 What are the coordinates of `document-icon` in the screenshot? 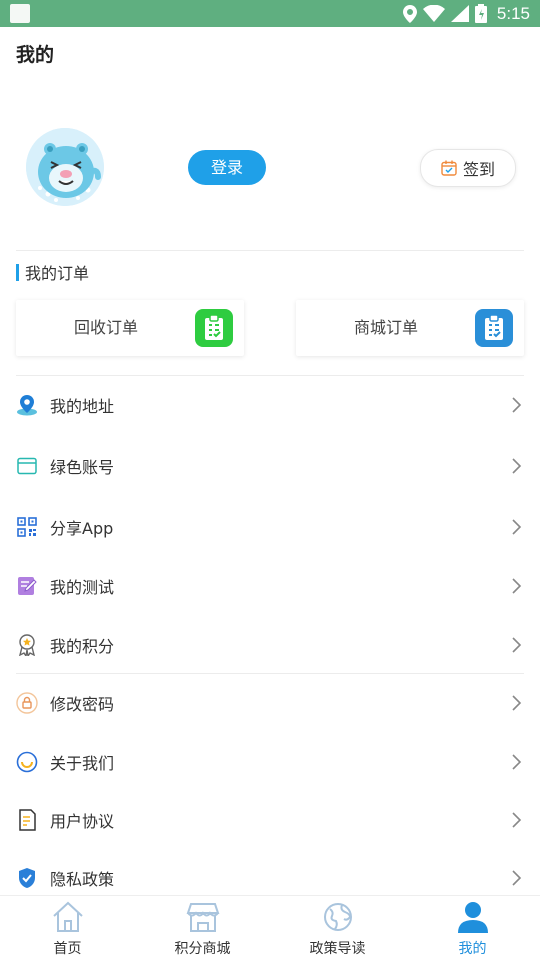 It's located at (27, 820).